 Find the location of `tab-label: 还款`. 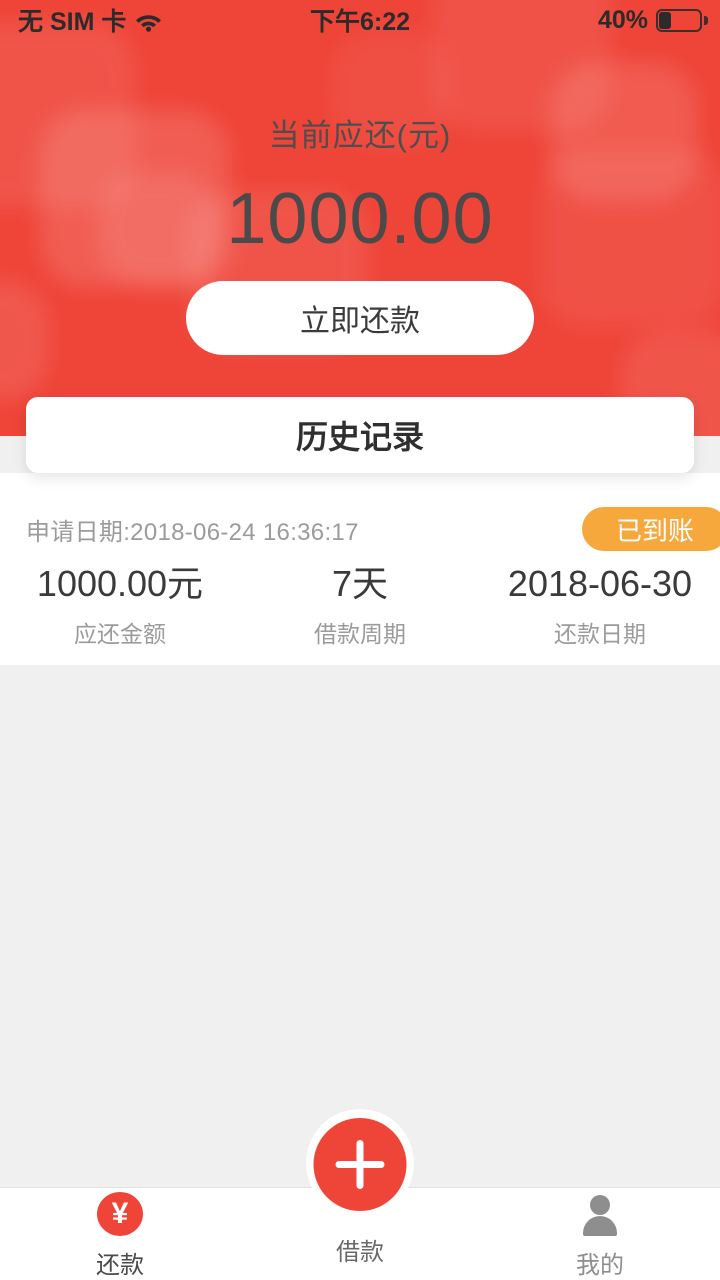

tab-label: 还款 is located at coordinates (120, 1265).